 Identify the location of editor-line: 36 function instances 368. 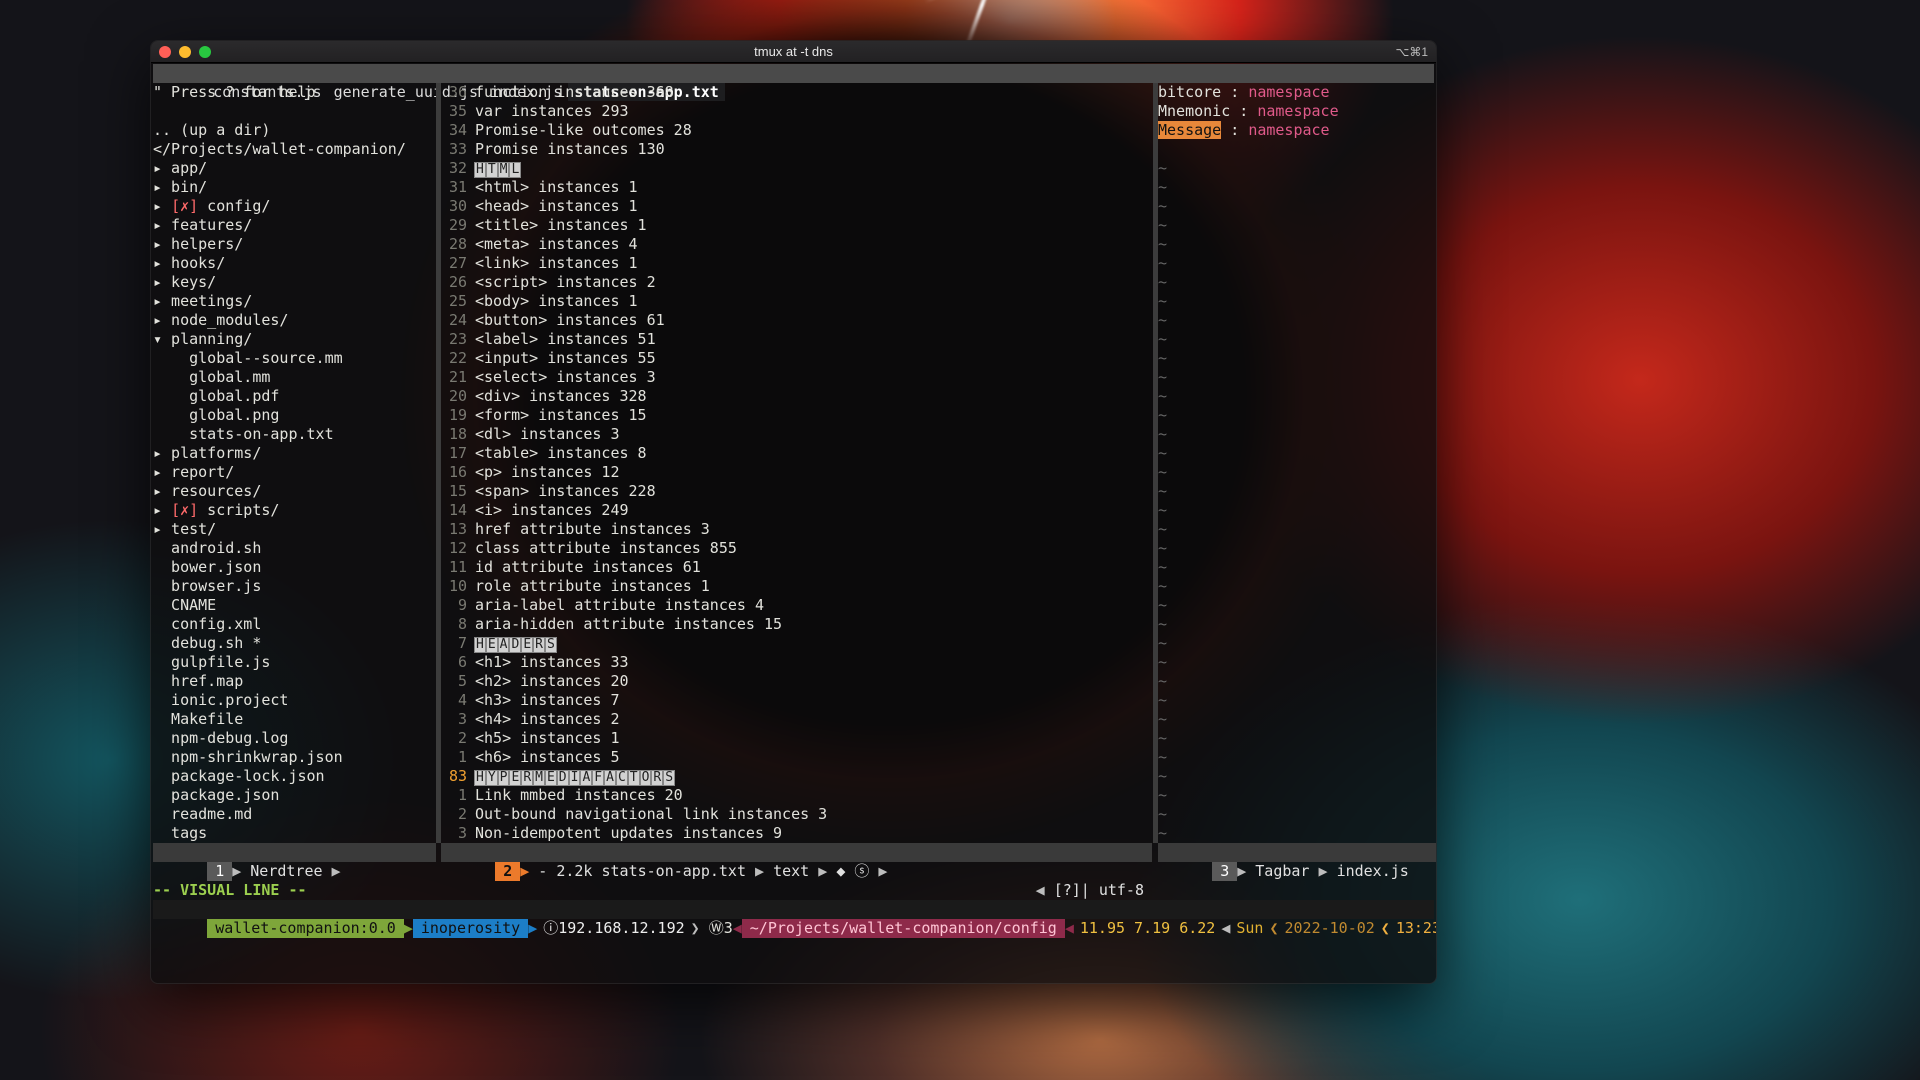
(796, 92).